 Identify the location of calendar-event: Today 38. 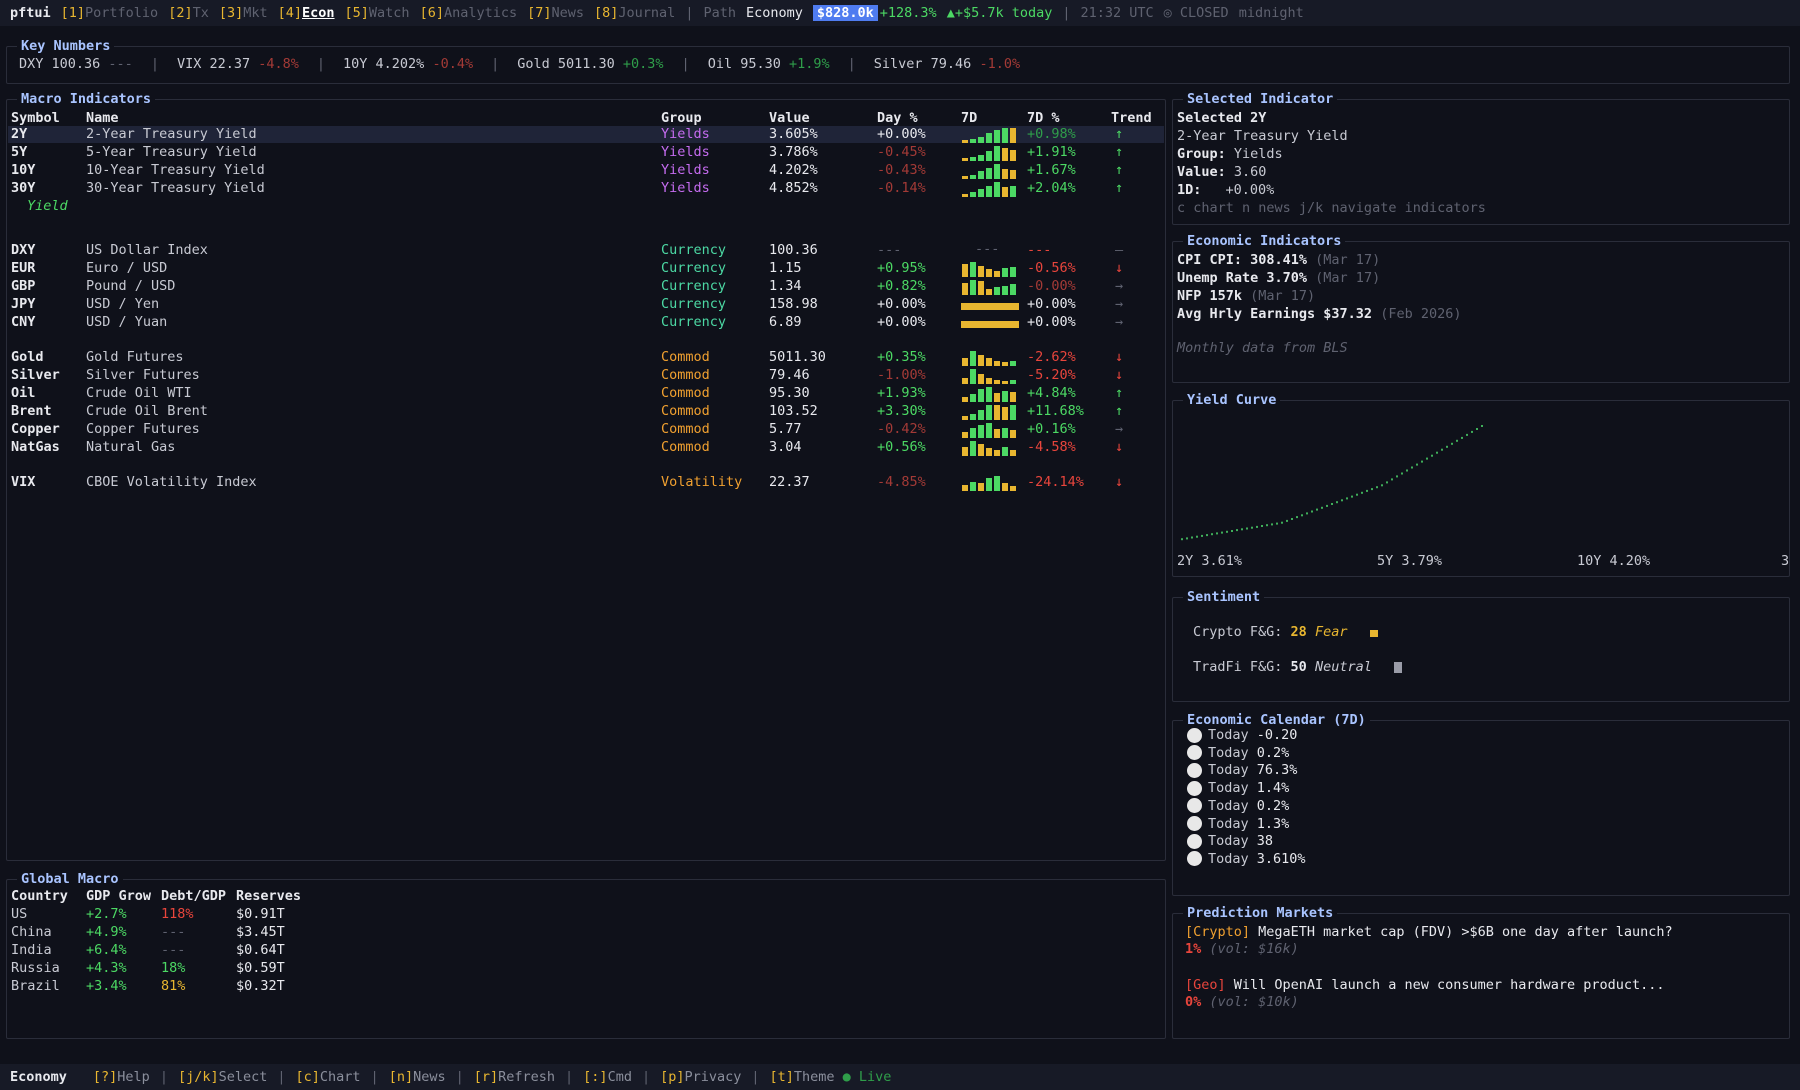
(1230, 841).